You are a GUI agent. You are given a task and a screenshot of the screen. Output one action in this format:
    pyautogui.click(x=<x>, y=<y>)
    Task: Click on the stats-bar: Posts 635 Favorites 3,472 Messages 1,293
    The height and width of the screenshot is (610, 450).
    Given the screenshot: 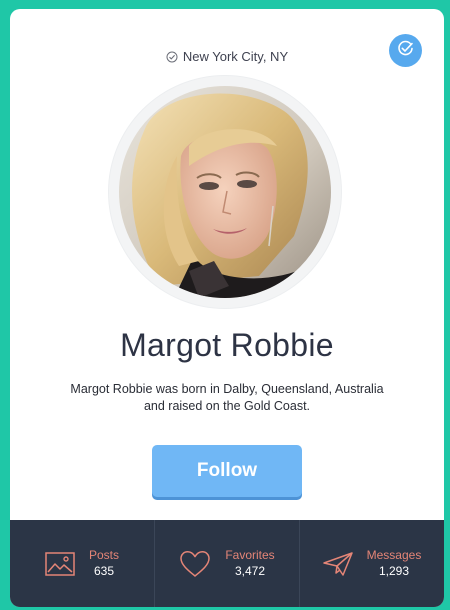 What is the action you would take?
    pyautogui.click(x=227, y=563)
    